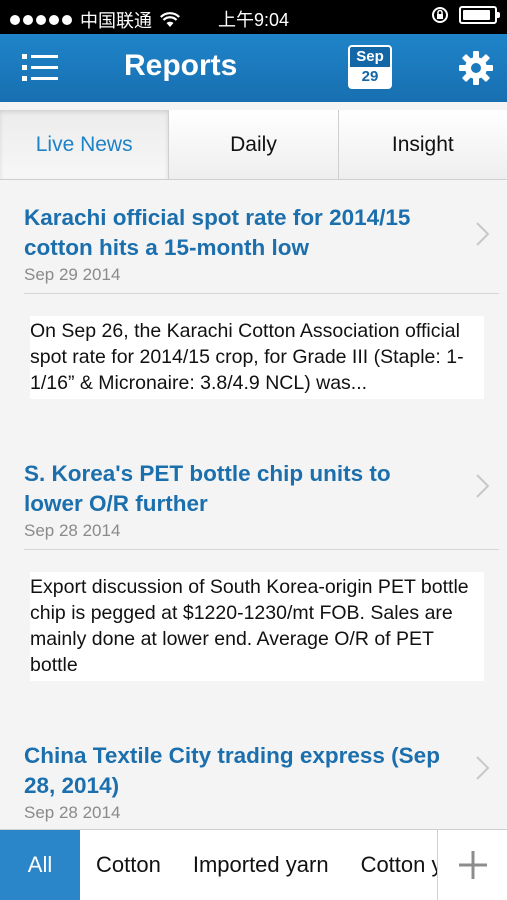 The image size is (507, 900). What do you see at coordinates (72, 274) in the screenshot?
I see `news-date: Sep 29 2014` at bounding box center [72, 274].